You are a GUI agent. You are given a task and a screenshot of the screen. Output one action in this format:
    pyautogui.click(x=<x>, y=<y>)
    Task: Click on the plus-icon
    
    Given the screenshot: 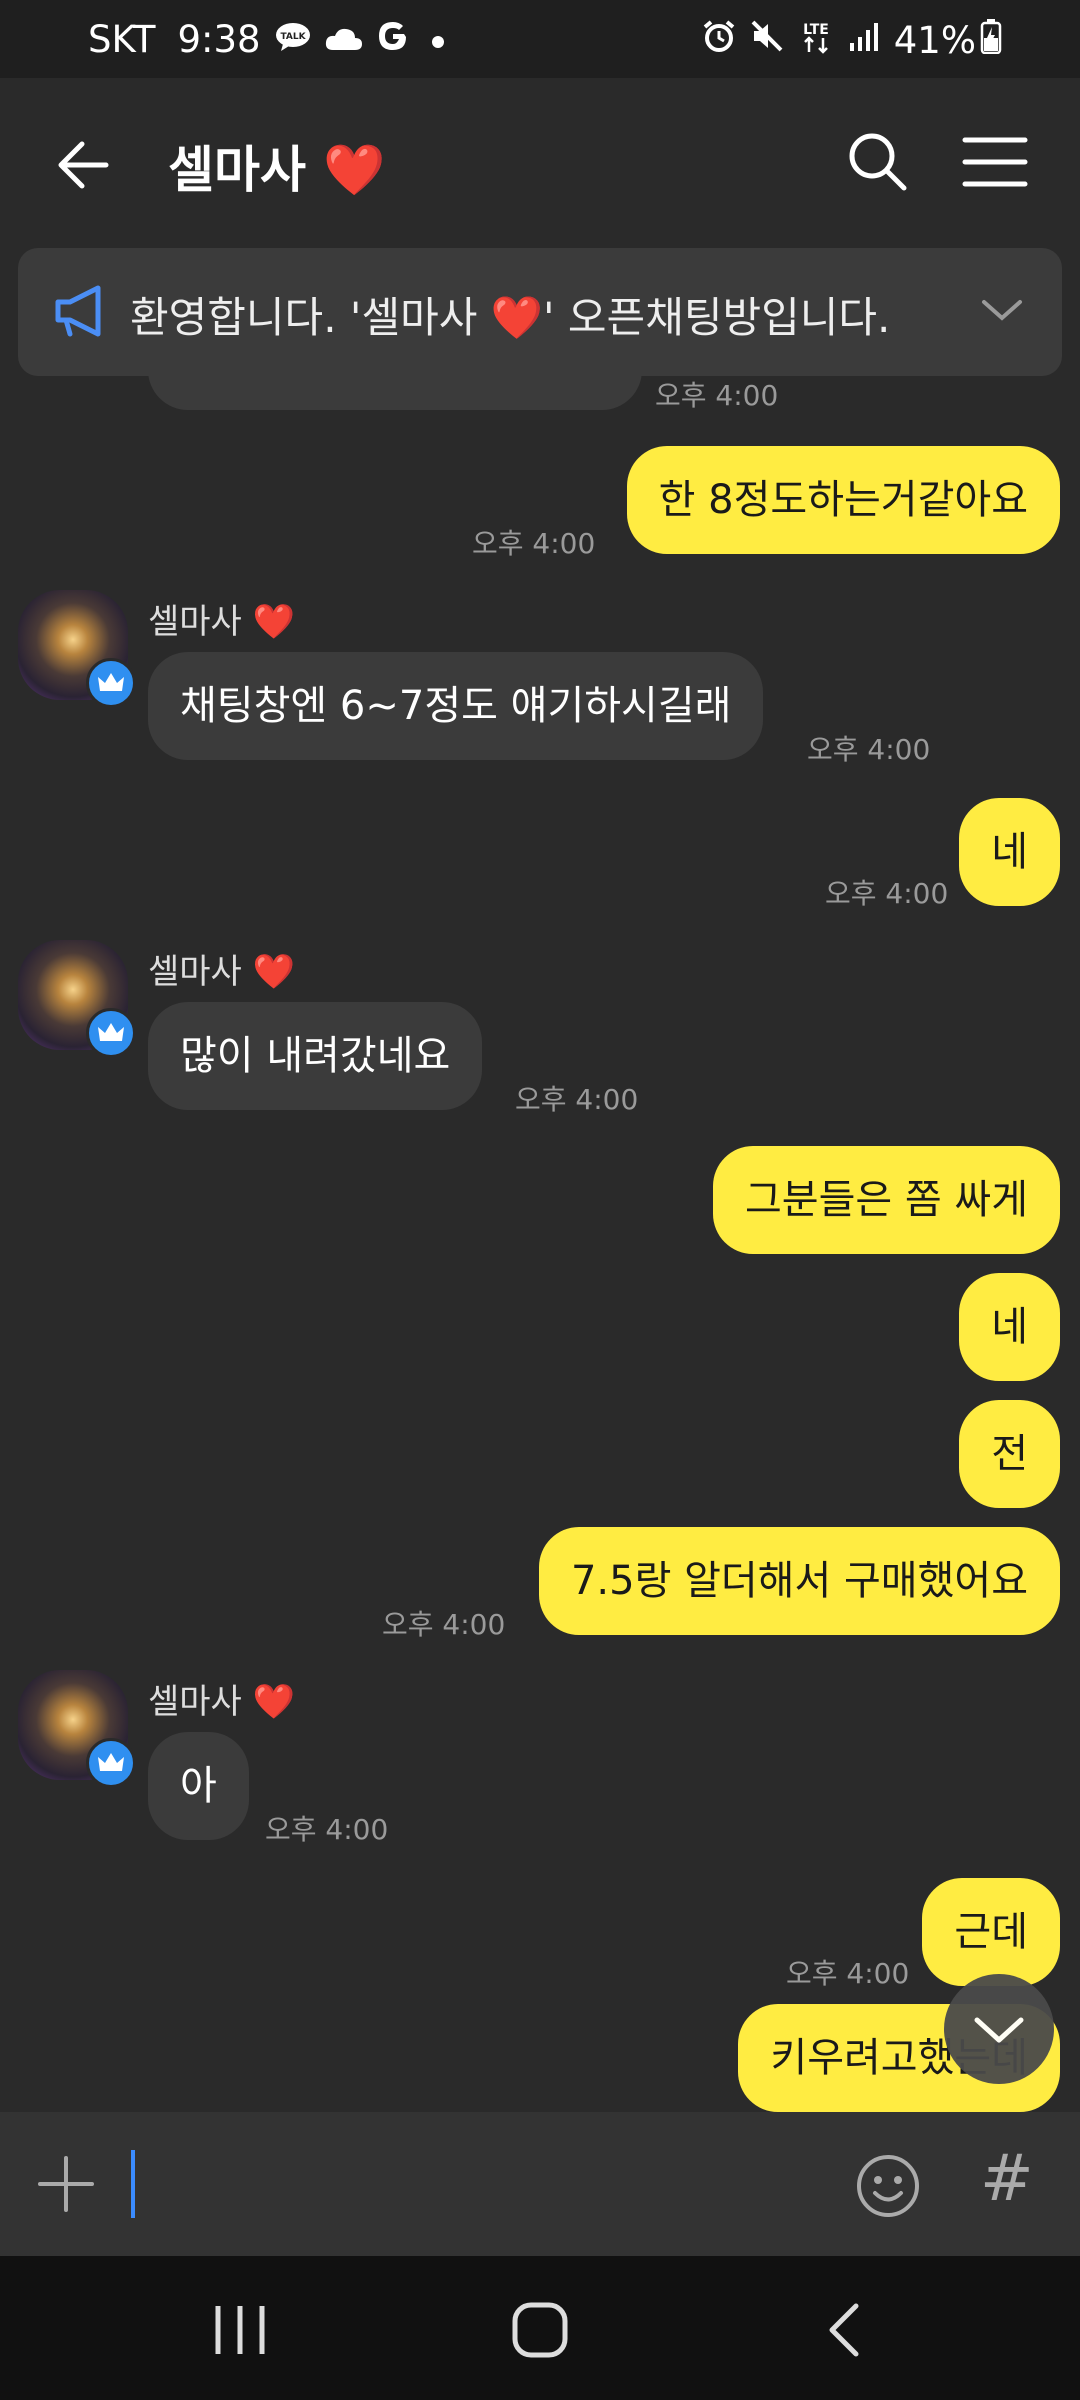 What is the action you would take?
    pyautogui.click(x=66, y=2186)
    